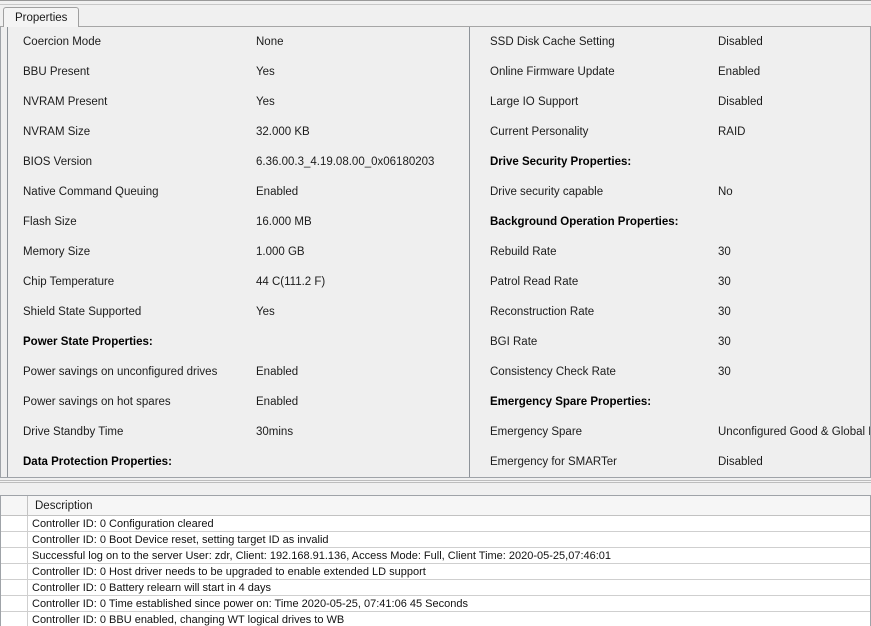 The width and height of the screenshot is (871, 626). What do you see at coordinates (91, 192) in the screenshot?
I see `property-key: Native Command Queuing` at bounding box center [91, 192].